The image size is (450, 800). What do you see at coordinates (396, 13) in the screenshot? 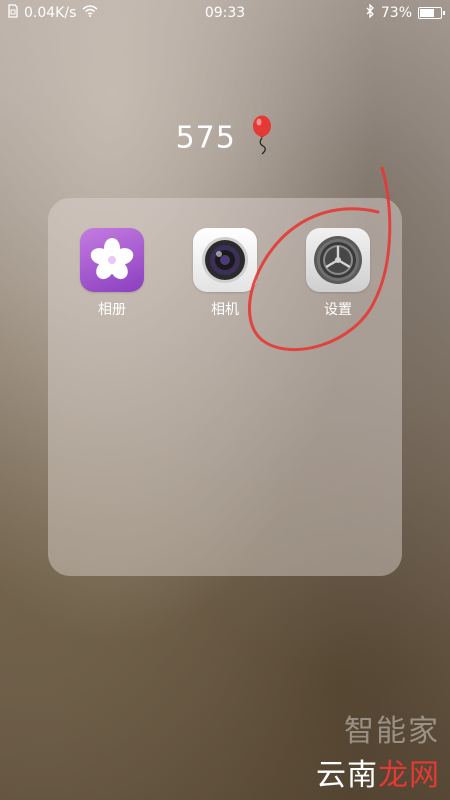
I see `battery-percent: 73%` at bounding box center [396, 13].